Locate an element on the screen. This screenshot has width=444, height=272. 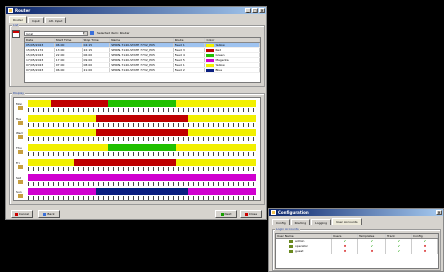
tab-routing: Routing is located at coordinates (300, 222).